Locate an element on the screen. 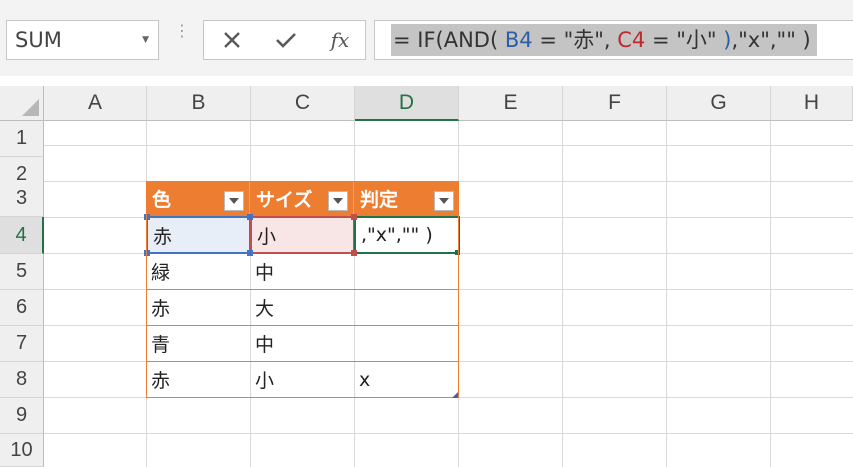 The width and height of the screenshot is (853, 467). fx-icon: fx is located at coordinates (340, 40).